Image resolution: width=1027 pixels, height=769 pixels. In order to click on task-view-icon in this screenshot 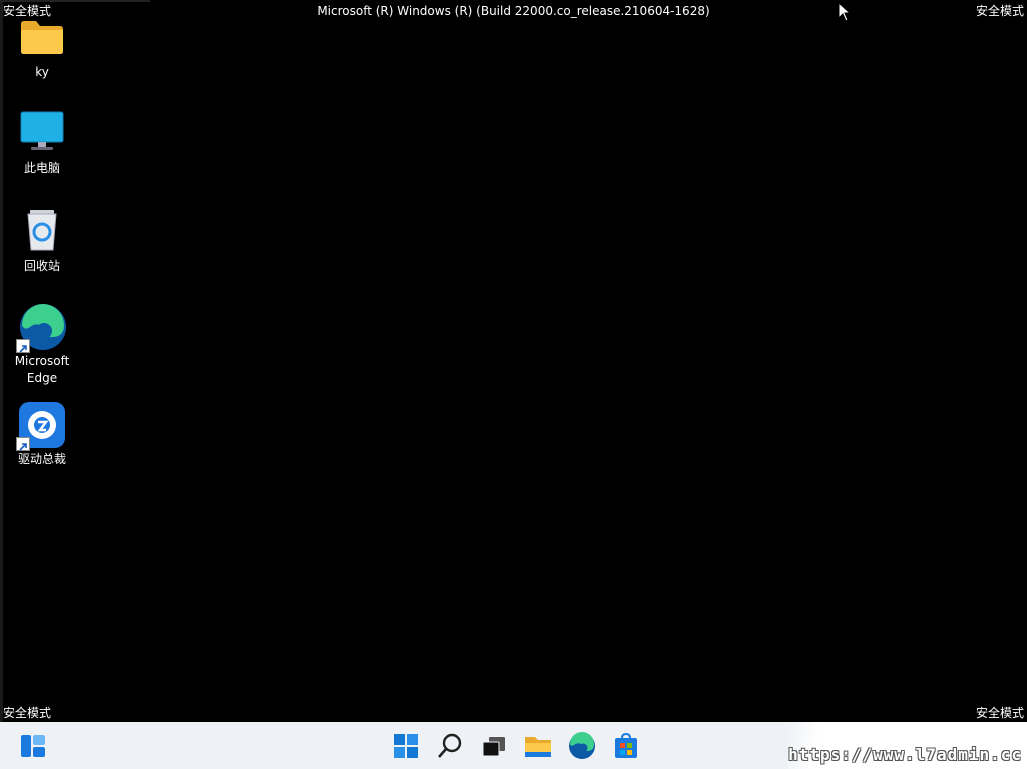, I will do `click(493, 747)`.